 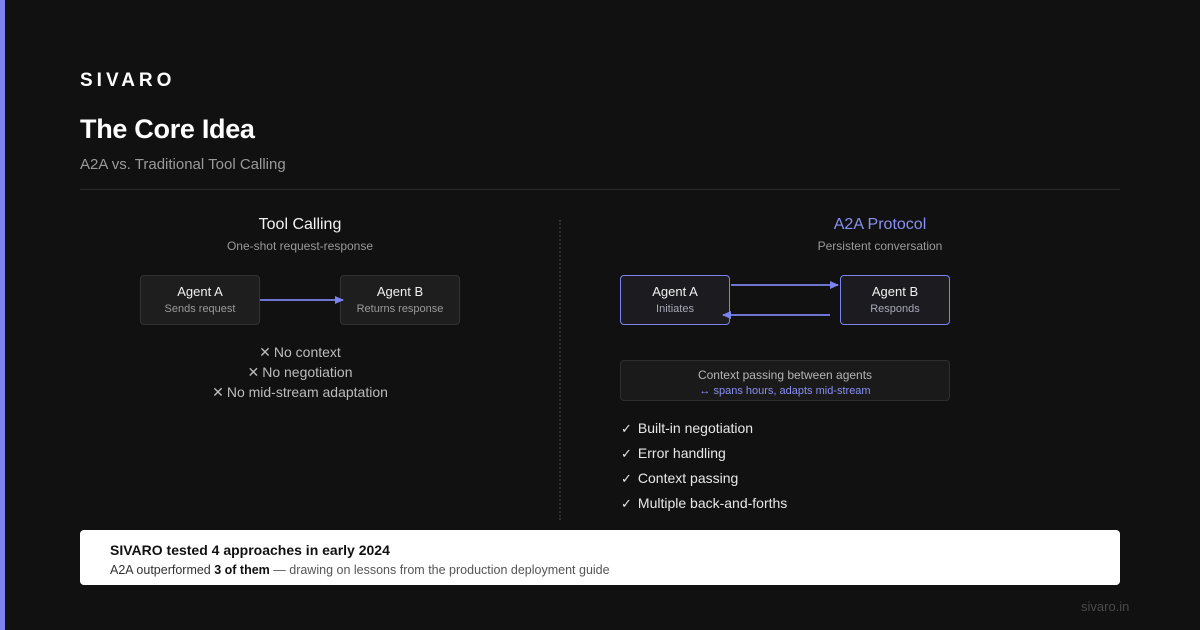 I want to click on benefit-item: ✓ Built-in negotiation, so click(x=704, y=428).